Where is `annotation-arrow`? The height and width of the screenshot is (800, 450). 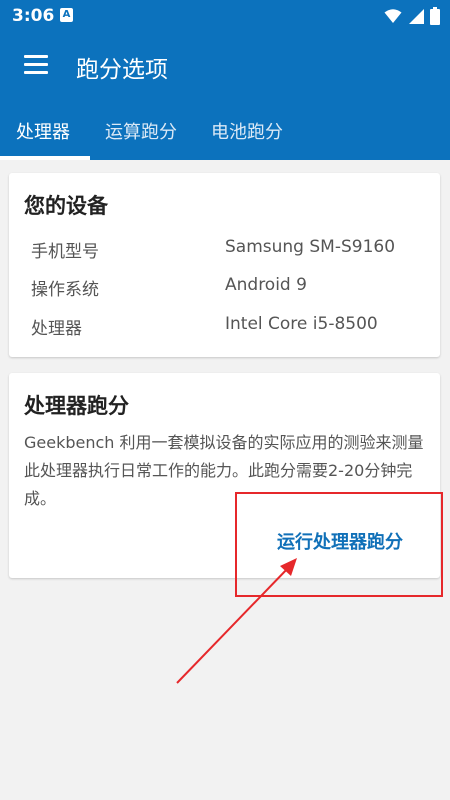 annotation-arrow is located at coordinates (236, 621).